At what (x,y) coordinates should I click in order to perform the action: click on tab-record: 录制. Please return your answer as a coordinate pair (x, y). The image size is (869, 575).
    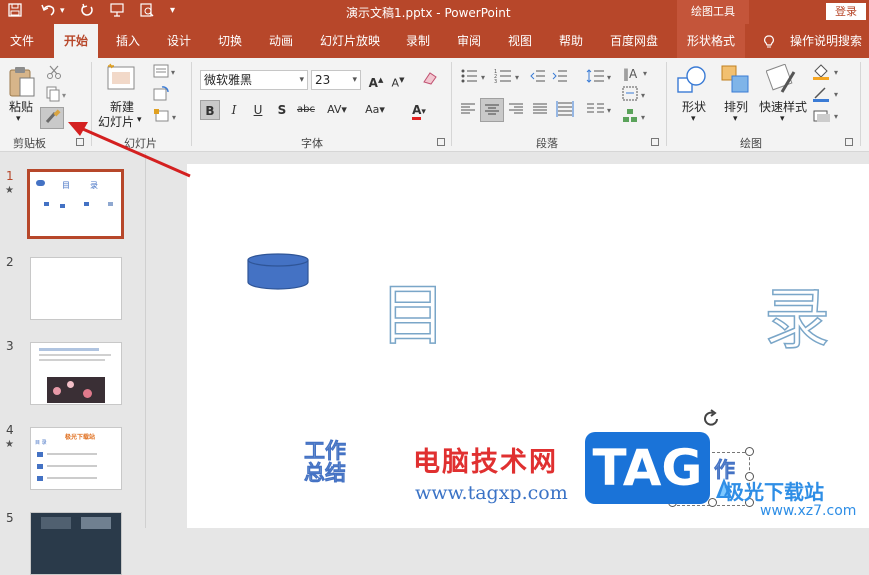
    Looking at the image, I should click on (418, 41).